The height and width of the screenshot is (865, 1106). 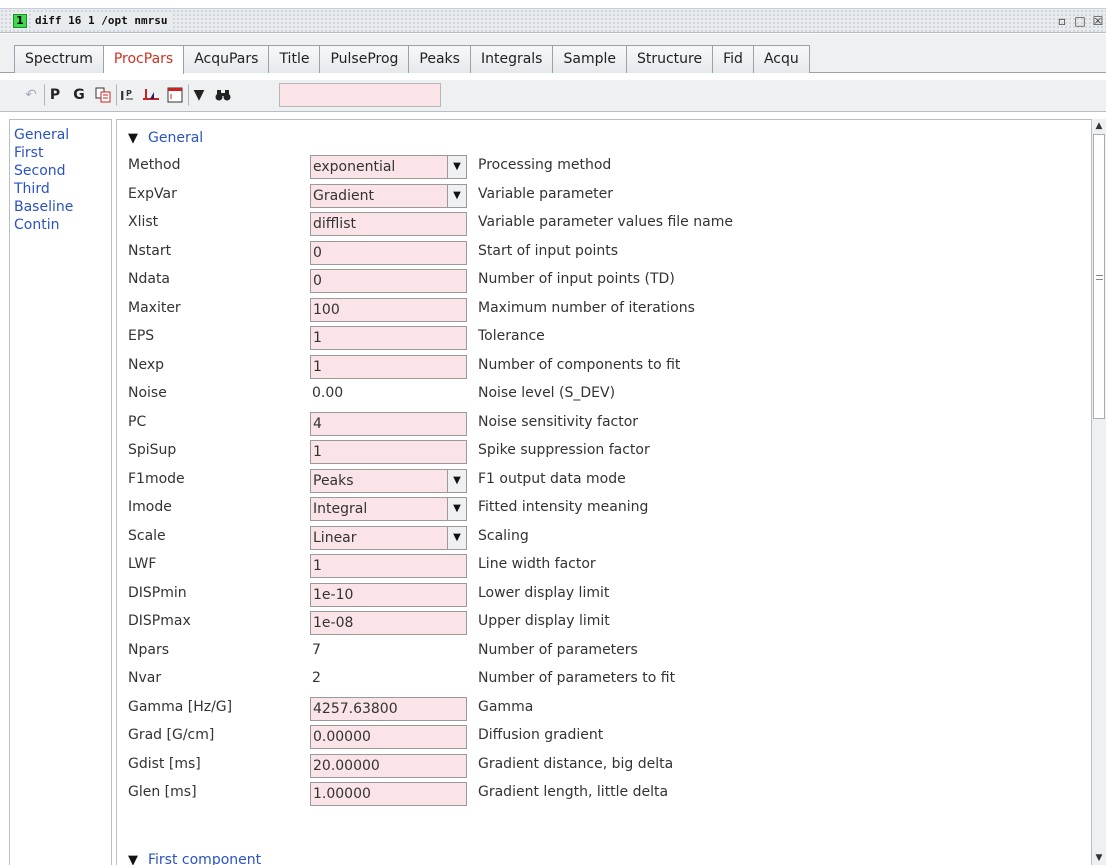 What do you see at coordinates (144, 59) in the screenshot?
I see `tab-procpars: ProcPars` at bounding box center [144, 59].